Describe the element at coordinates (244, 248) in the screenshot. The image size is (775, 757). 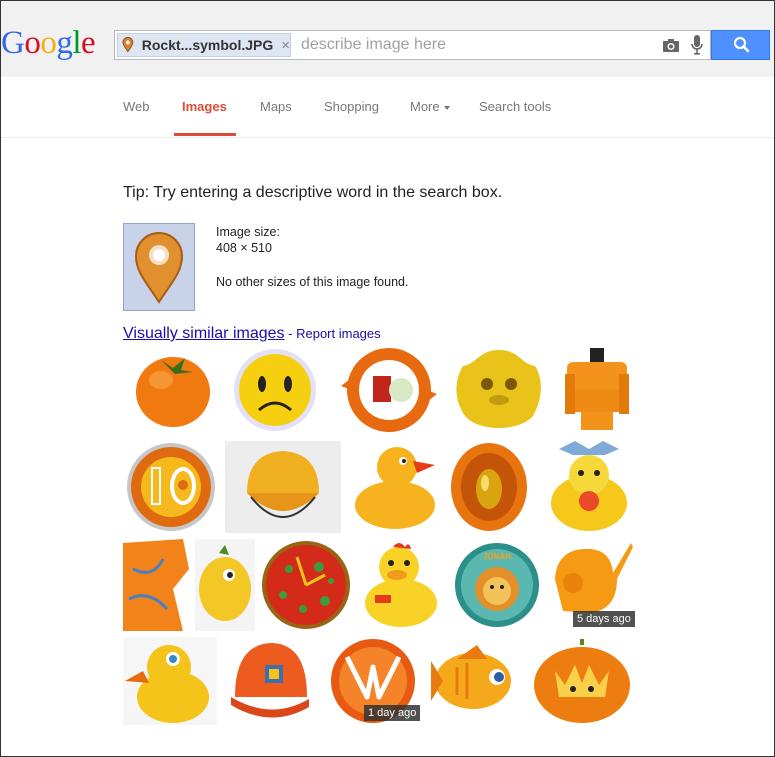
I see `image-size-value: 408 × 510` at that location.